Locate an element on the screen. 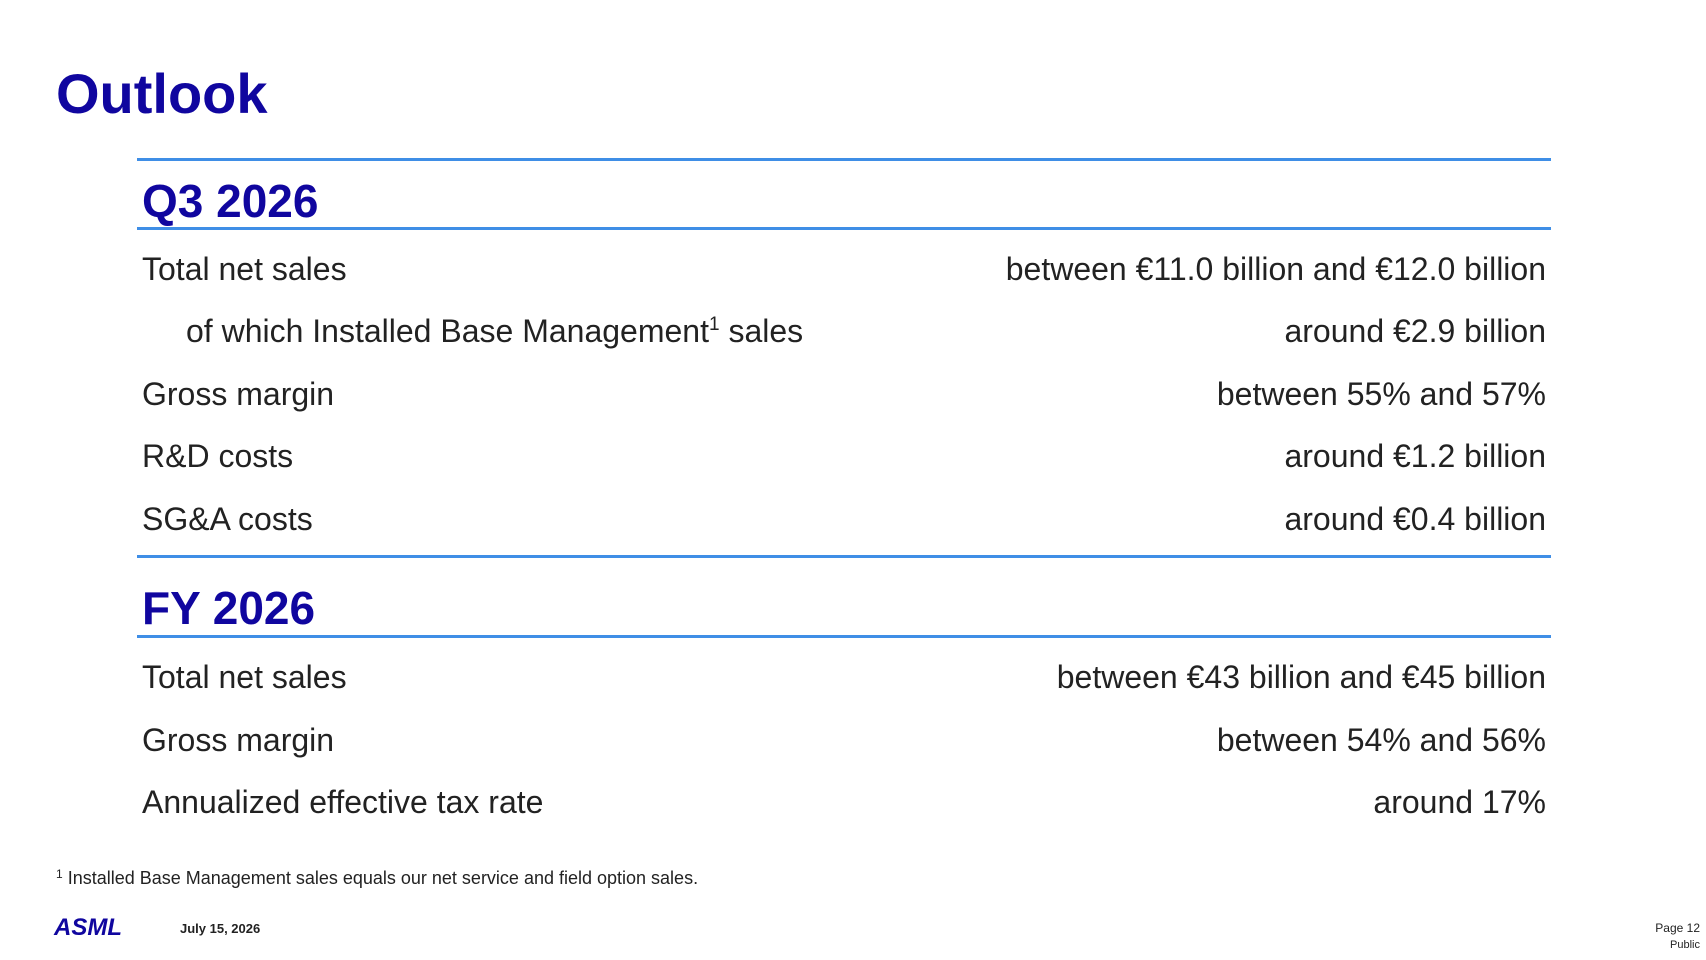 The width and height of the screenshot is (1706, 960). row-label: R&D costs is located at coordinates (218, 456).